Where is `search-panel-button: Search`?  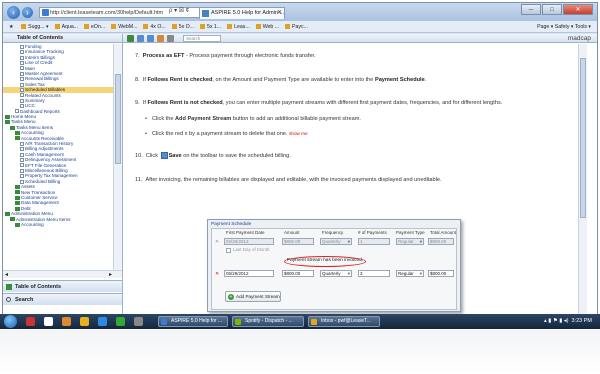 search-panel-button: Search is located at coordinates (62, 299).